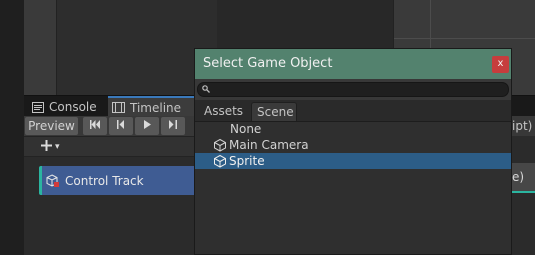 The height and width of the screenshot is (255, 535). Describe the element at coordinates (73, 107) in the screenshot. I see `tab-console-label: Console` at that location.